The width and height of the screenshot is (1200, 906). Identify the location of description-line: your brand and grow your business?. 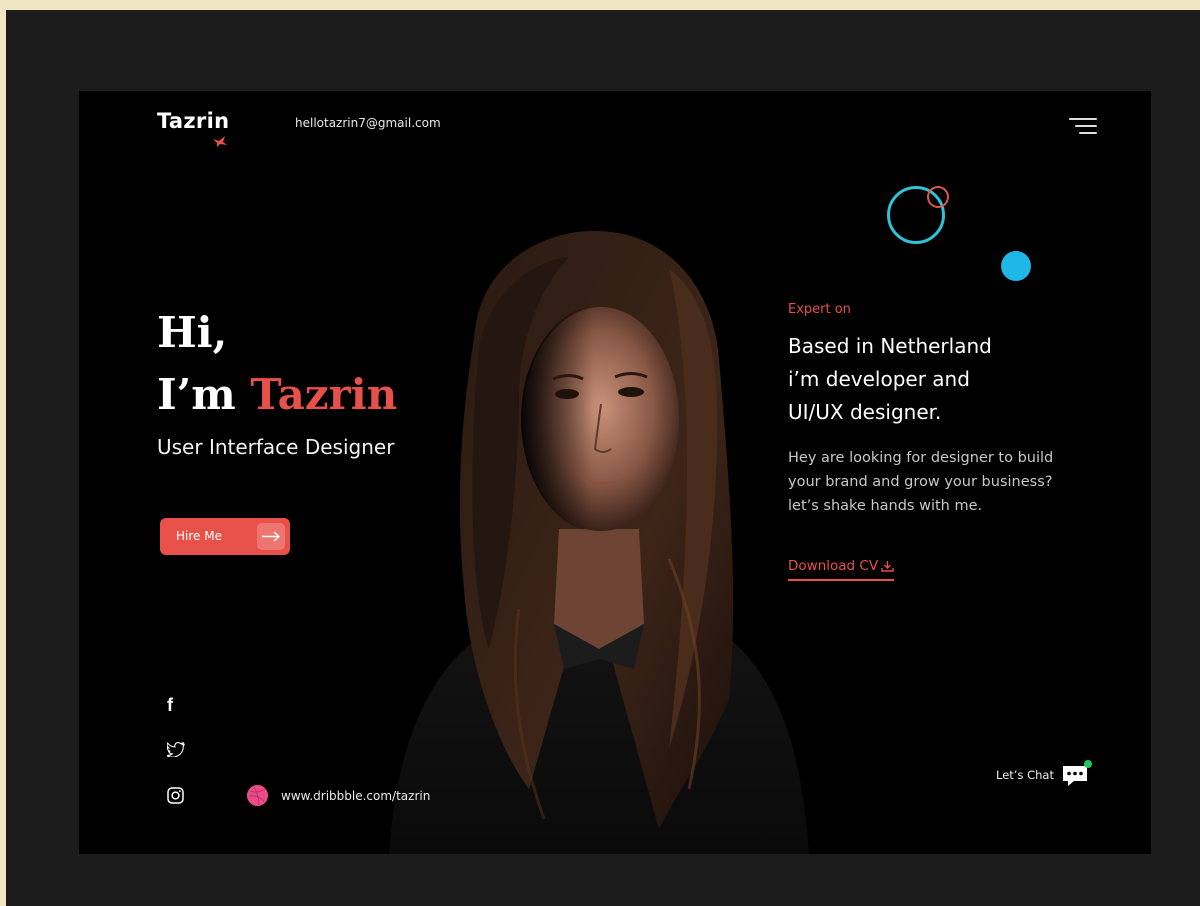
(920, 482).